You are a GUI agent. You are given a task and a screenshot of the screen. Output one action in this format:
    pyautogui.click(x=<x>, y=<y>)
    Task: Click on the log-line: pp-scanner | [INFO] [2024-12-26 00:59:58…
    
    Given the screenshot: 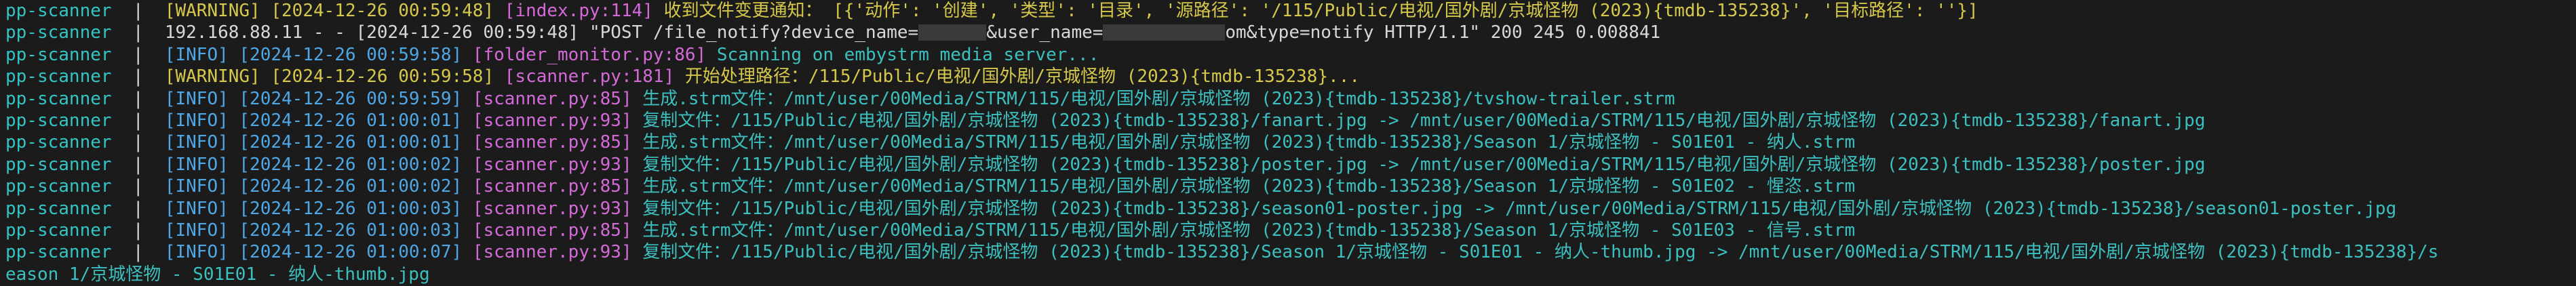 What is the action you would take?
    pyautogui.click(x=1290, y=55)
    